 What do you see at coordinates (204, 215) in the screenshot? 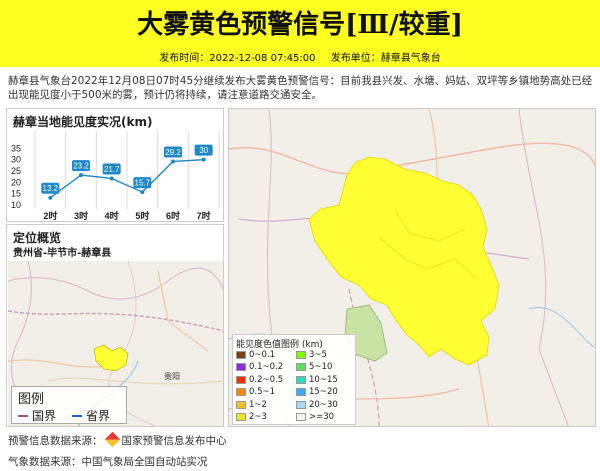
I see `x-tick-label: 7时` at bounding box center [204, 215].